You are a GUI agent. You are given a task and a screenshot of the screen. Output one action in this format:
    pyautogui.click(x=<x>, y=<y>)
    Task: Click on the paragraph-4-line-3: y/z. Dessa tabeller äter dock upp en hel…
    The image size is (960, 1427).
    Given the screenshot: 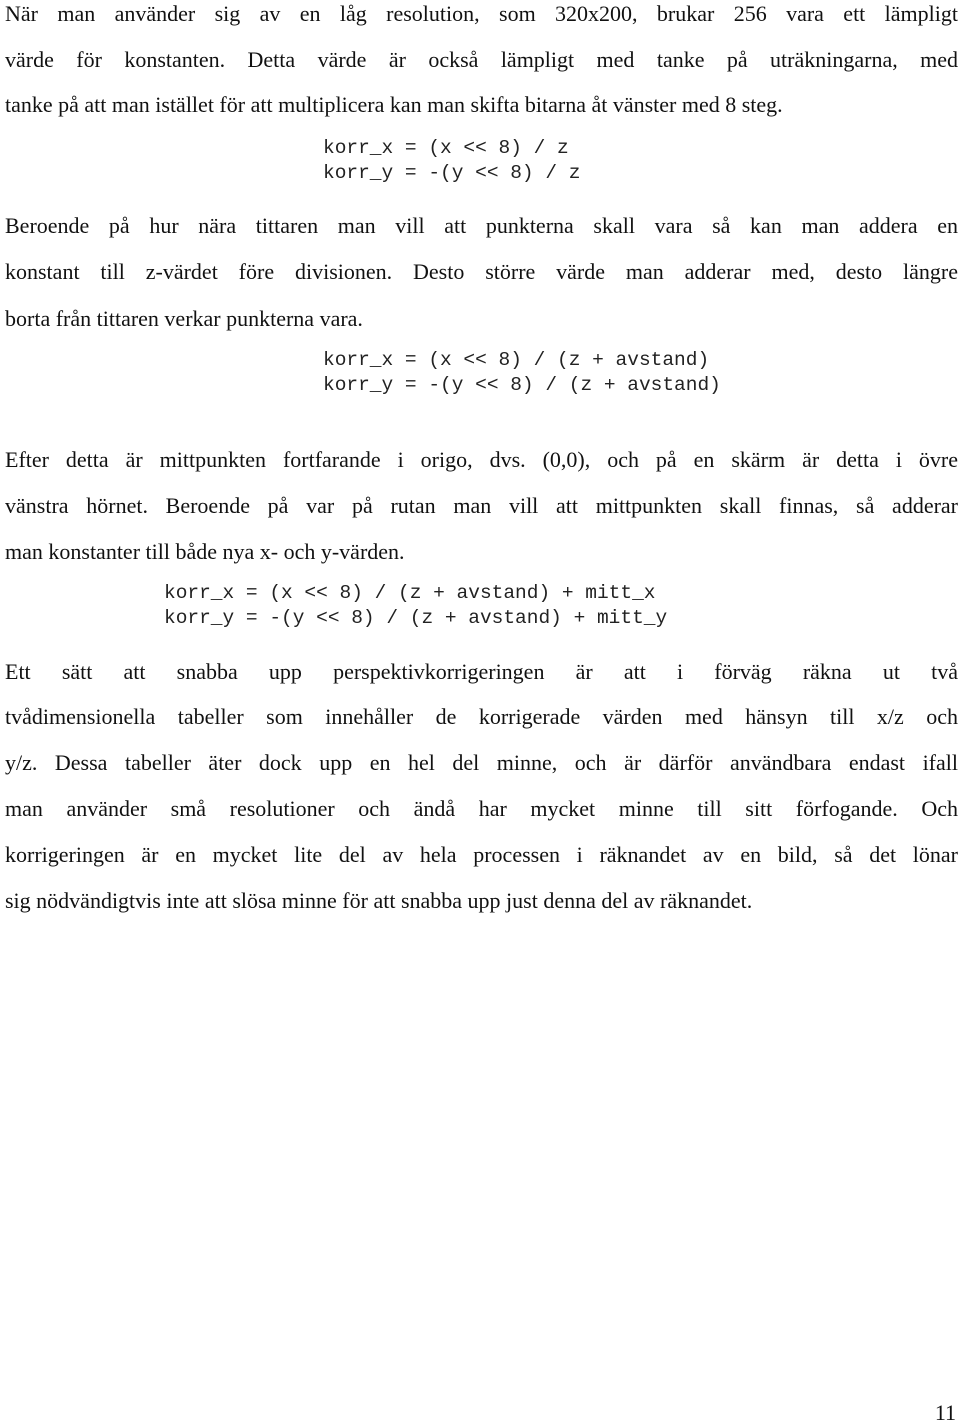 What is the action you would take?
    pyautogui.click(x=481, y=762)
    